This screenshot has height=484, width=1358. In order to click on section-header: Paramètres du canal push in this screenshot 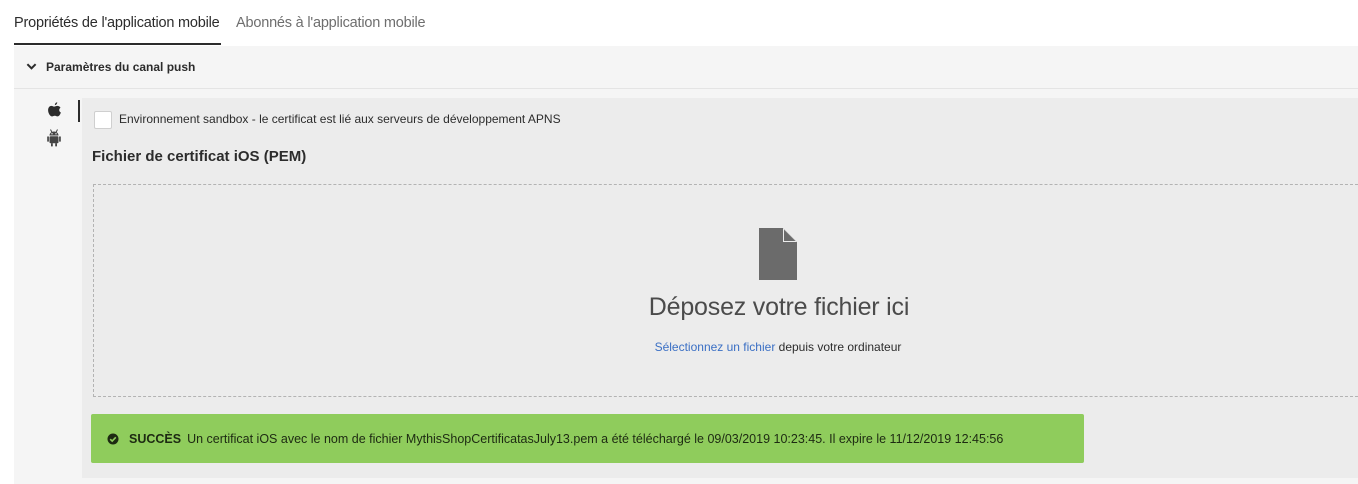, I will do `click(686, 67)`.